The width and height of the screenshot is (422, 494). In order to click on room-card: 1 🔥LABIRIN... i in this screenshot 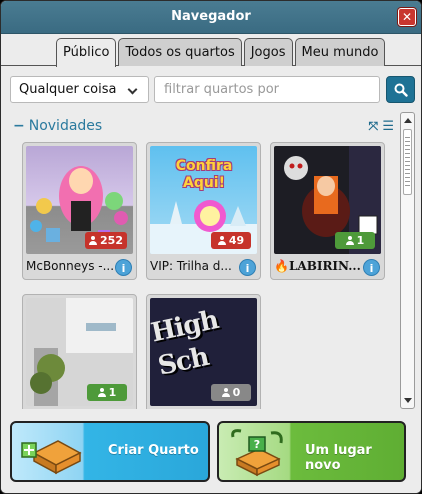, I will do `click(327, 211)`.